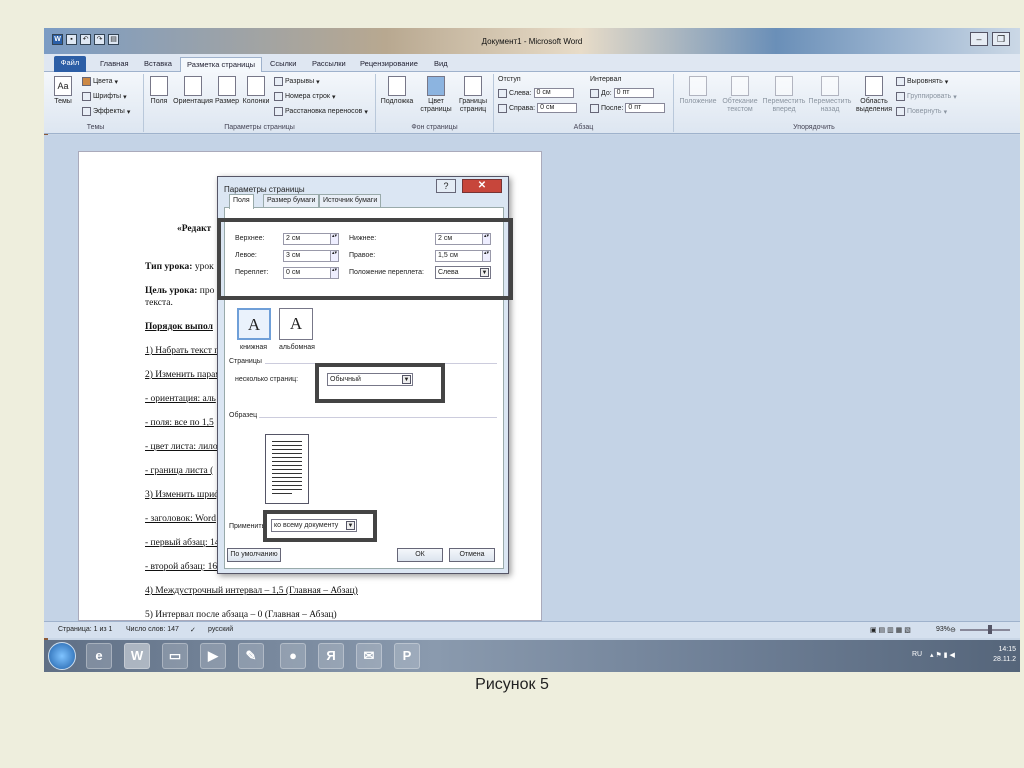  Describe the element at coordinates (296, 324) in the screenshot. I see `landscape-option: A` at that location.